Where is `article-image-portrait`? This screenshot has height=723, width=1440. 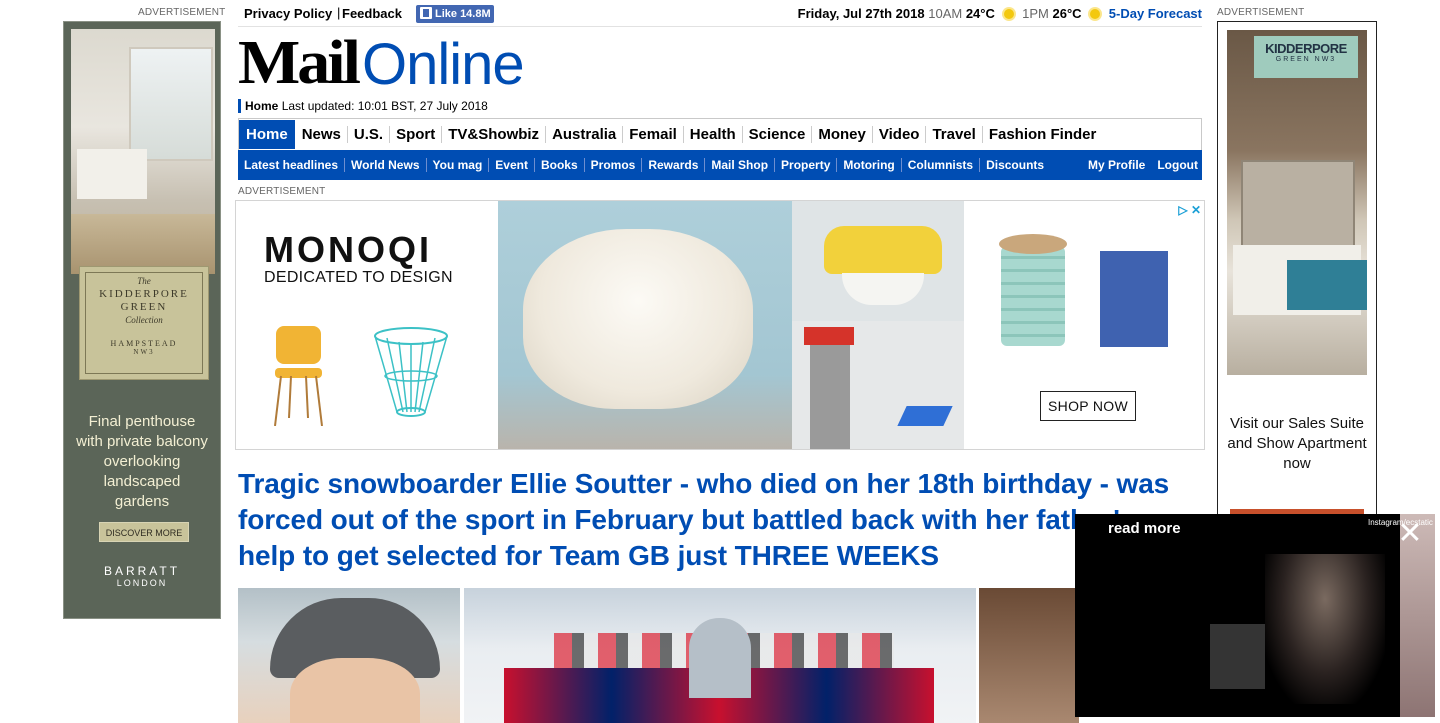
article-image-portrait is located at coordinates (349, 655).